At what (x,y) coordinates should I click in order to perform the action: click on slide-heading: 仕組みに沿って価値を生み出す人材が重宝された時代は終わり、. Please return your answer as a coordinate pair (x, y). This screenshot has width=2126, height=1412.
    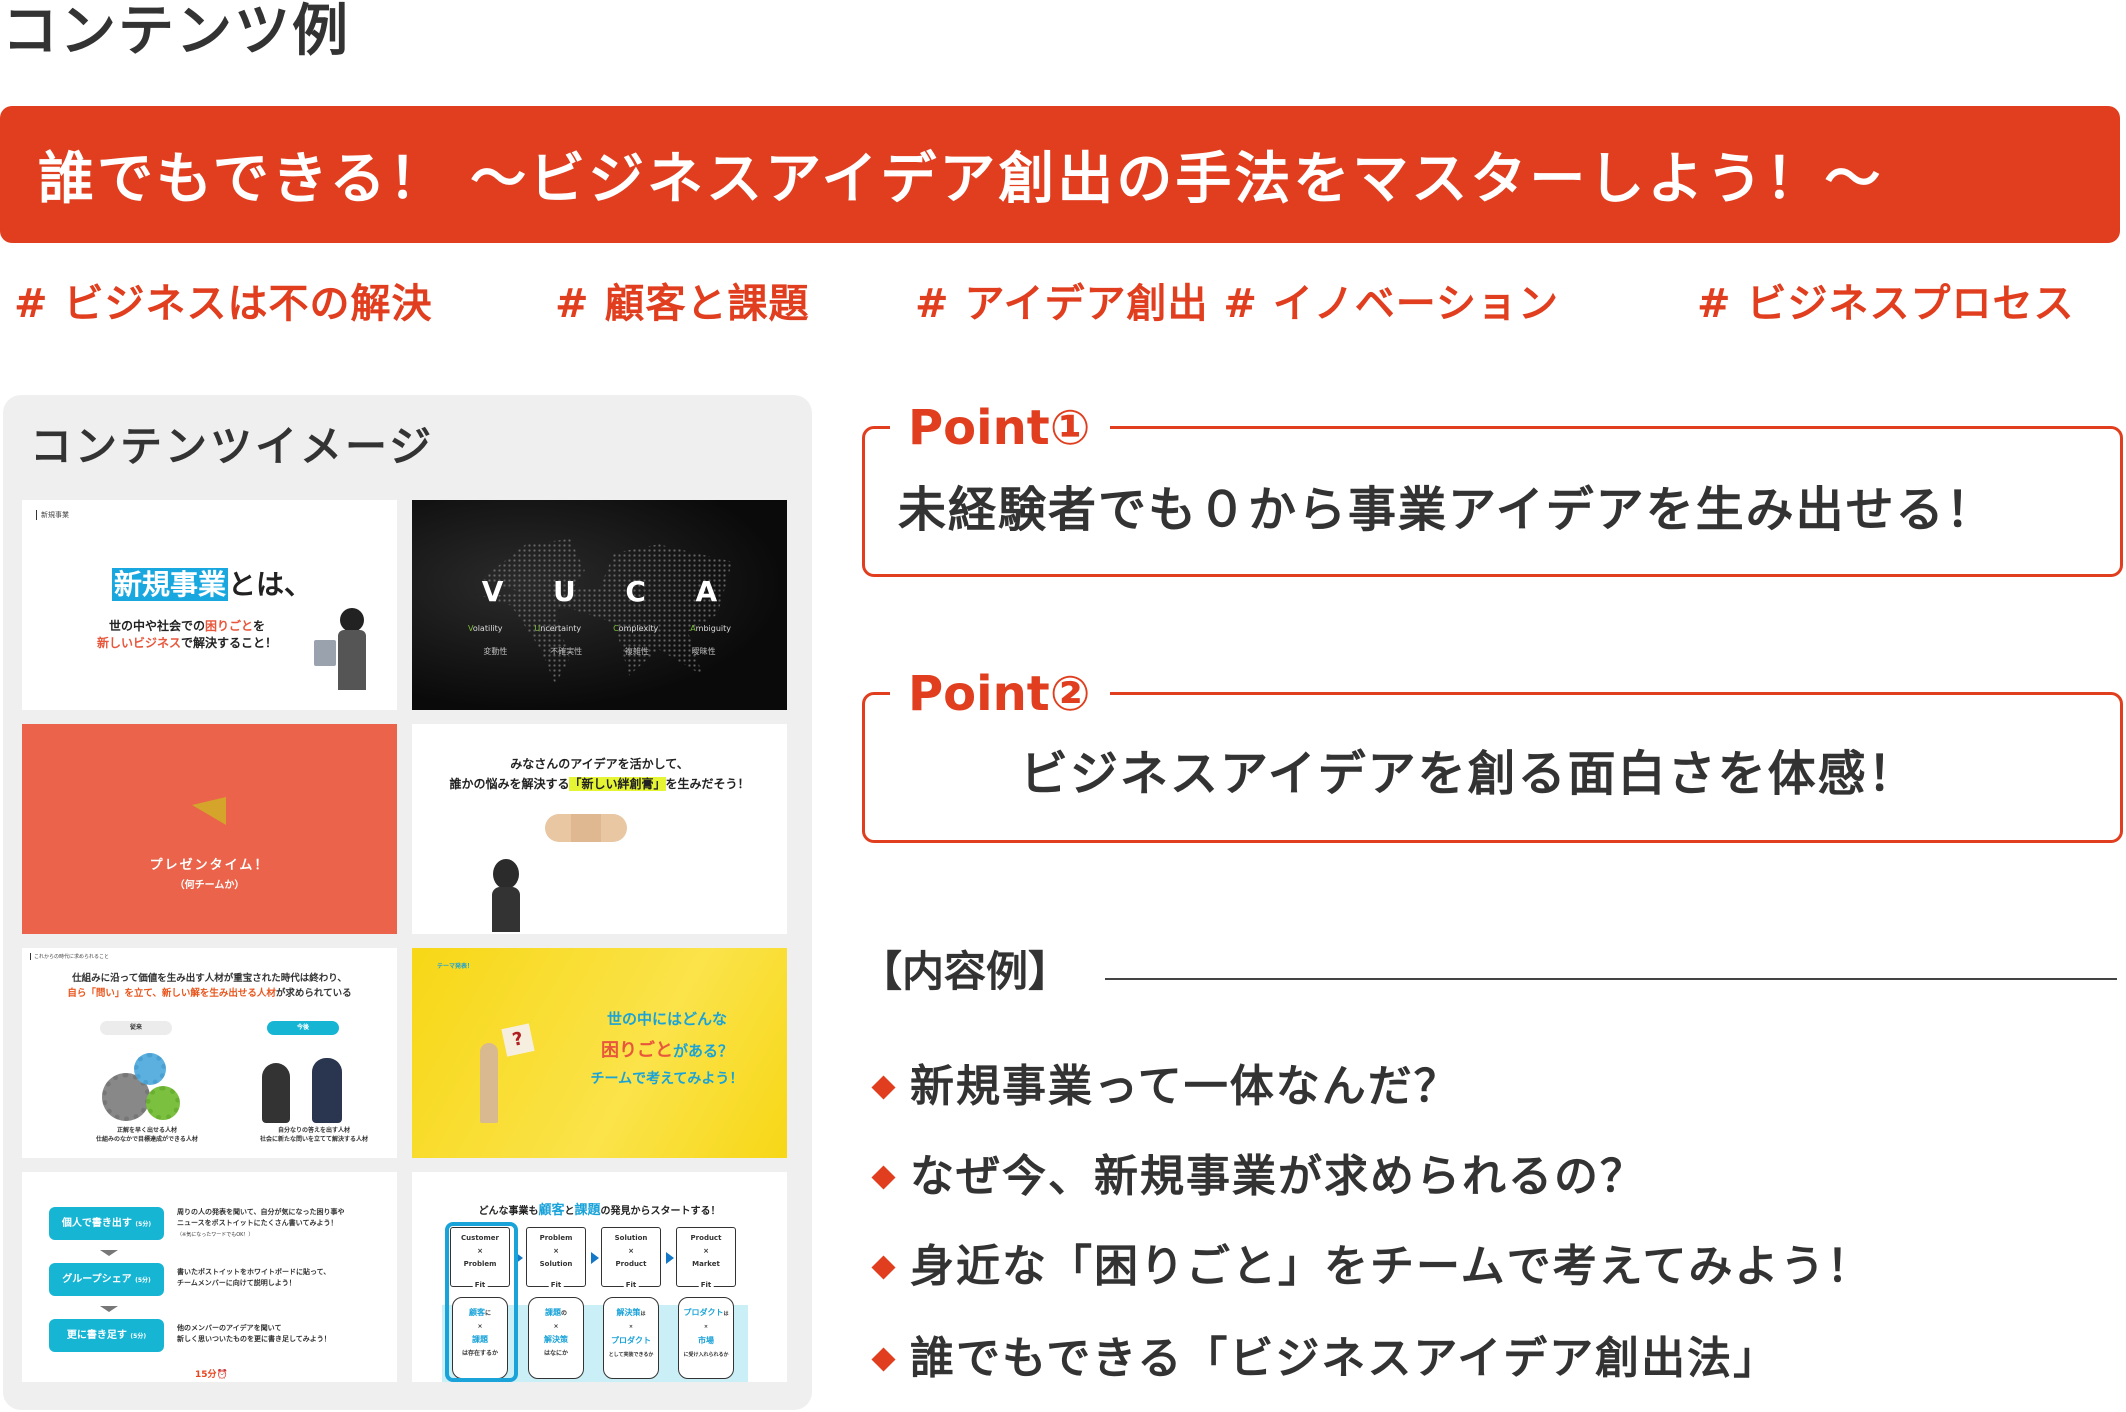
    Looking at the image, I should click on (209, 978).